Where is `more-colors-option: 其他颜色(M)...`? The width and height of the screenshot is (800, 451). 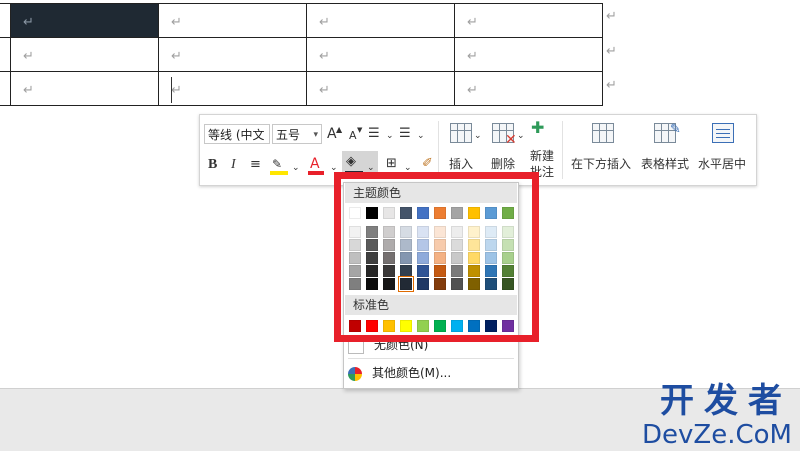 more-colors-option: 其他颜色(M)... is located at coordinates (399, 373).